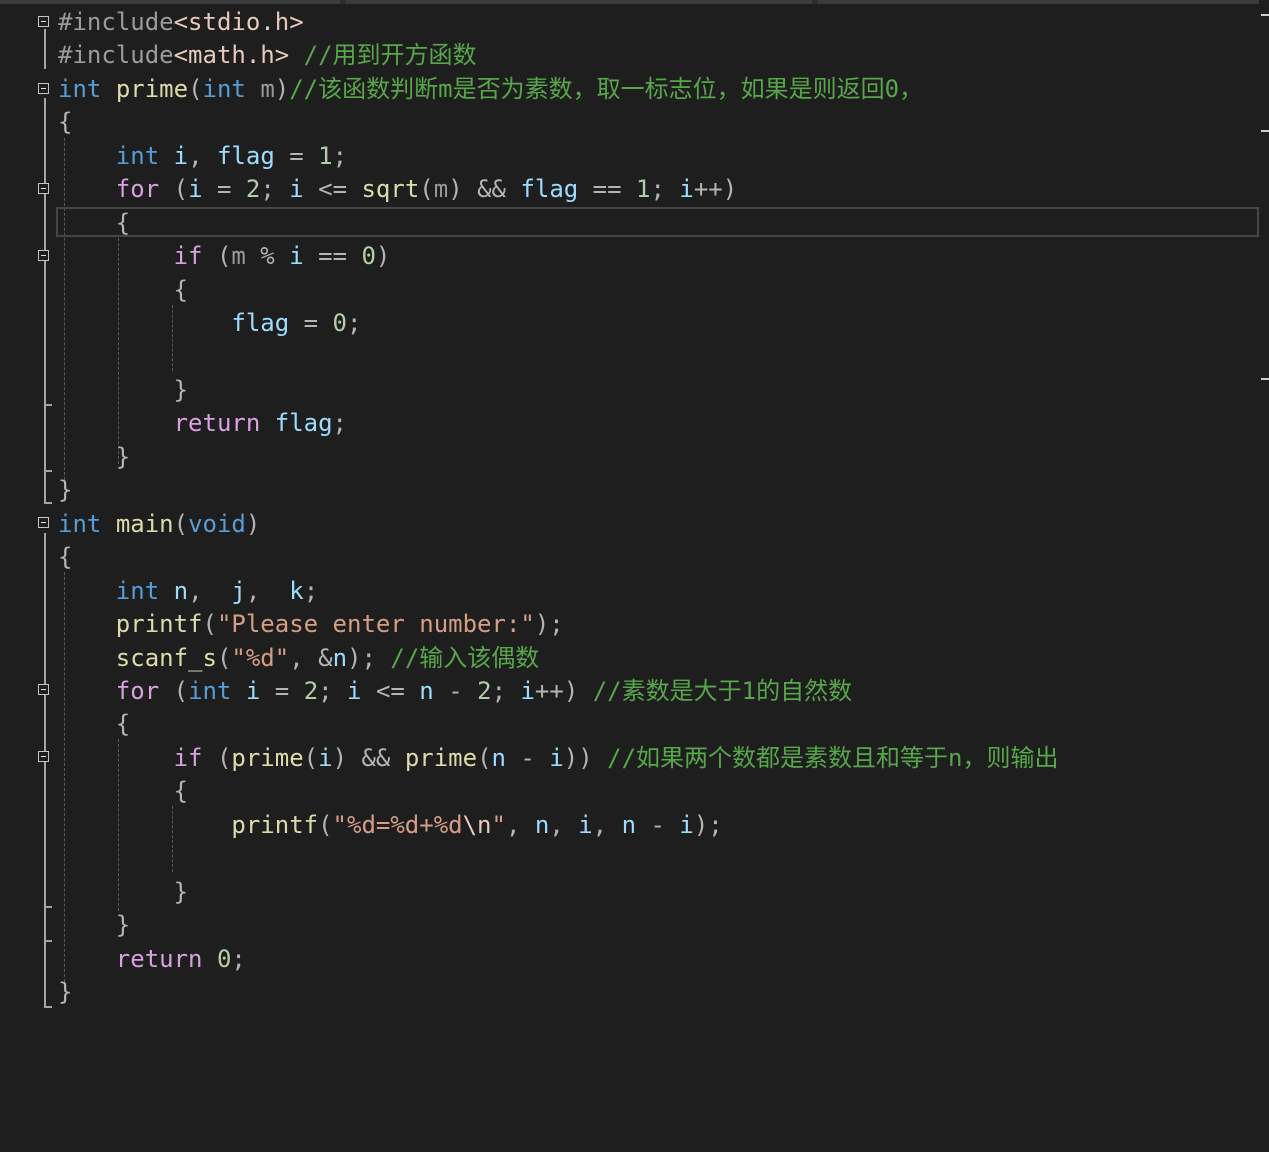 This screenshot has height=1152, width=1269. What do you see at coordinates (369, 657) in the screenshot?
I see `code-token: );` at bounding box center [369, 657].